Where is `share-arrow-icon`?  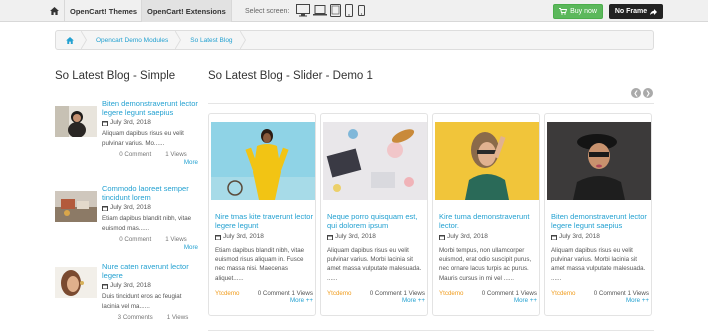 share-arrow-icon is located at coordinates (654, 11).